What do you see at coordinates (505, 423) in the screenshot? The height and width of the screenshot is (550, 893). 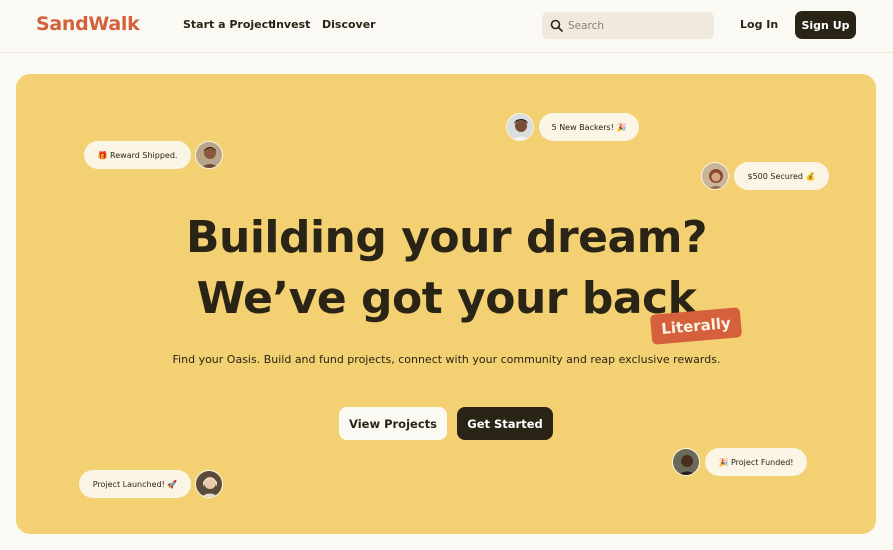 I see `get-started-button: Get Started` at bounding box center [505, 423].